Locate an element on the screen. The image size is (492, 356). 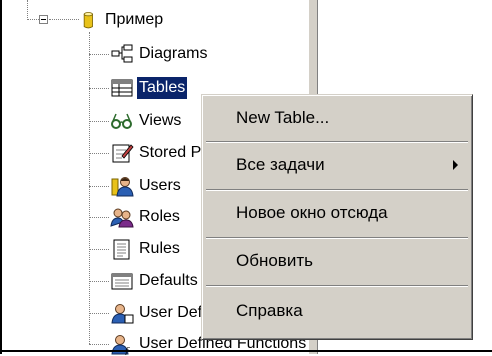
user-icon is located at coordinates (122, 187).